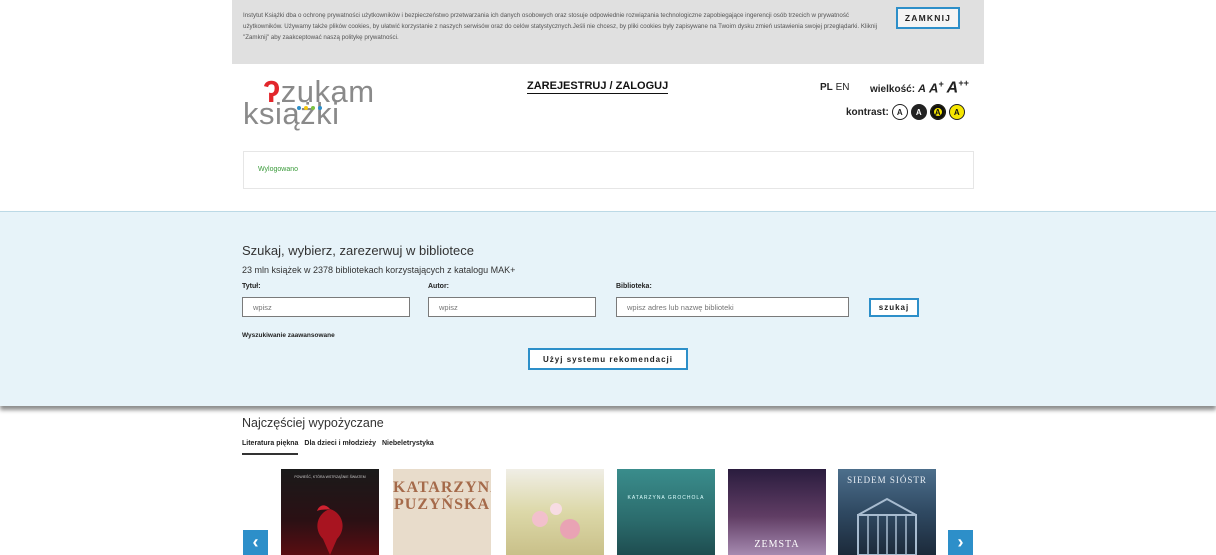  Describe the element at coordinates (666, 512) in the screenshot. I see `book-cover-4: KATARZYNA GROCHOLA` at that location.